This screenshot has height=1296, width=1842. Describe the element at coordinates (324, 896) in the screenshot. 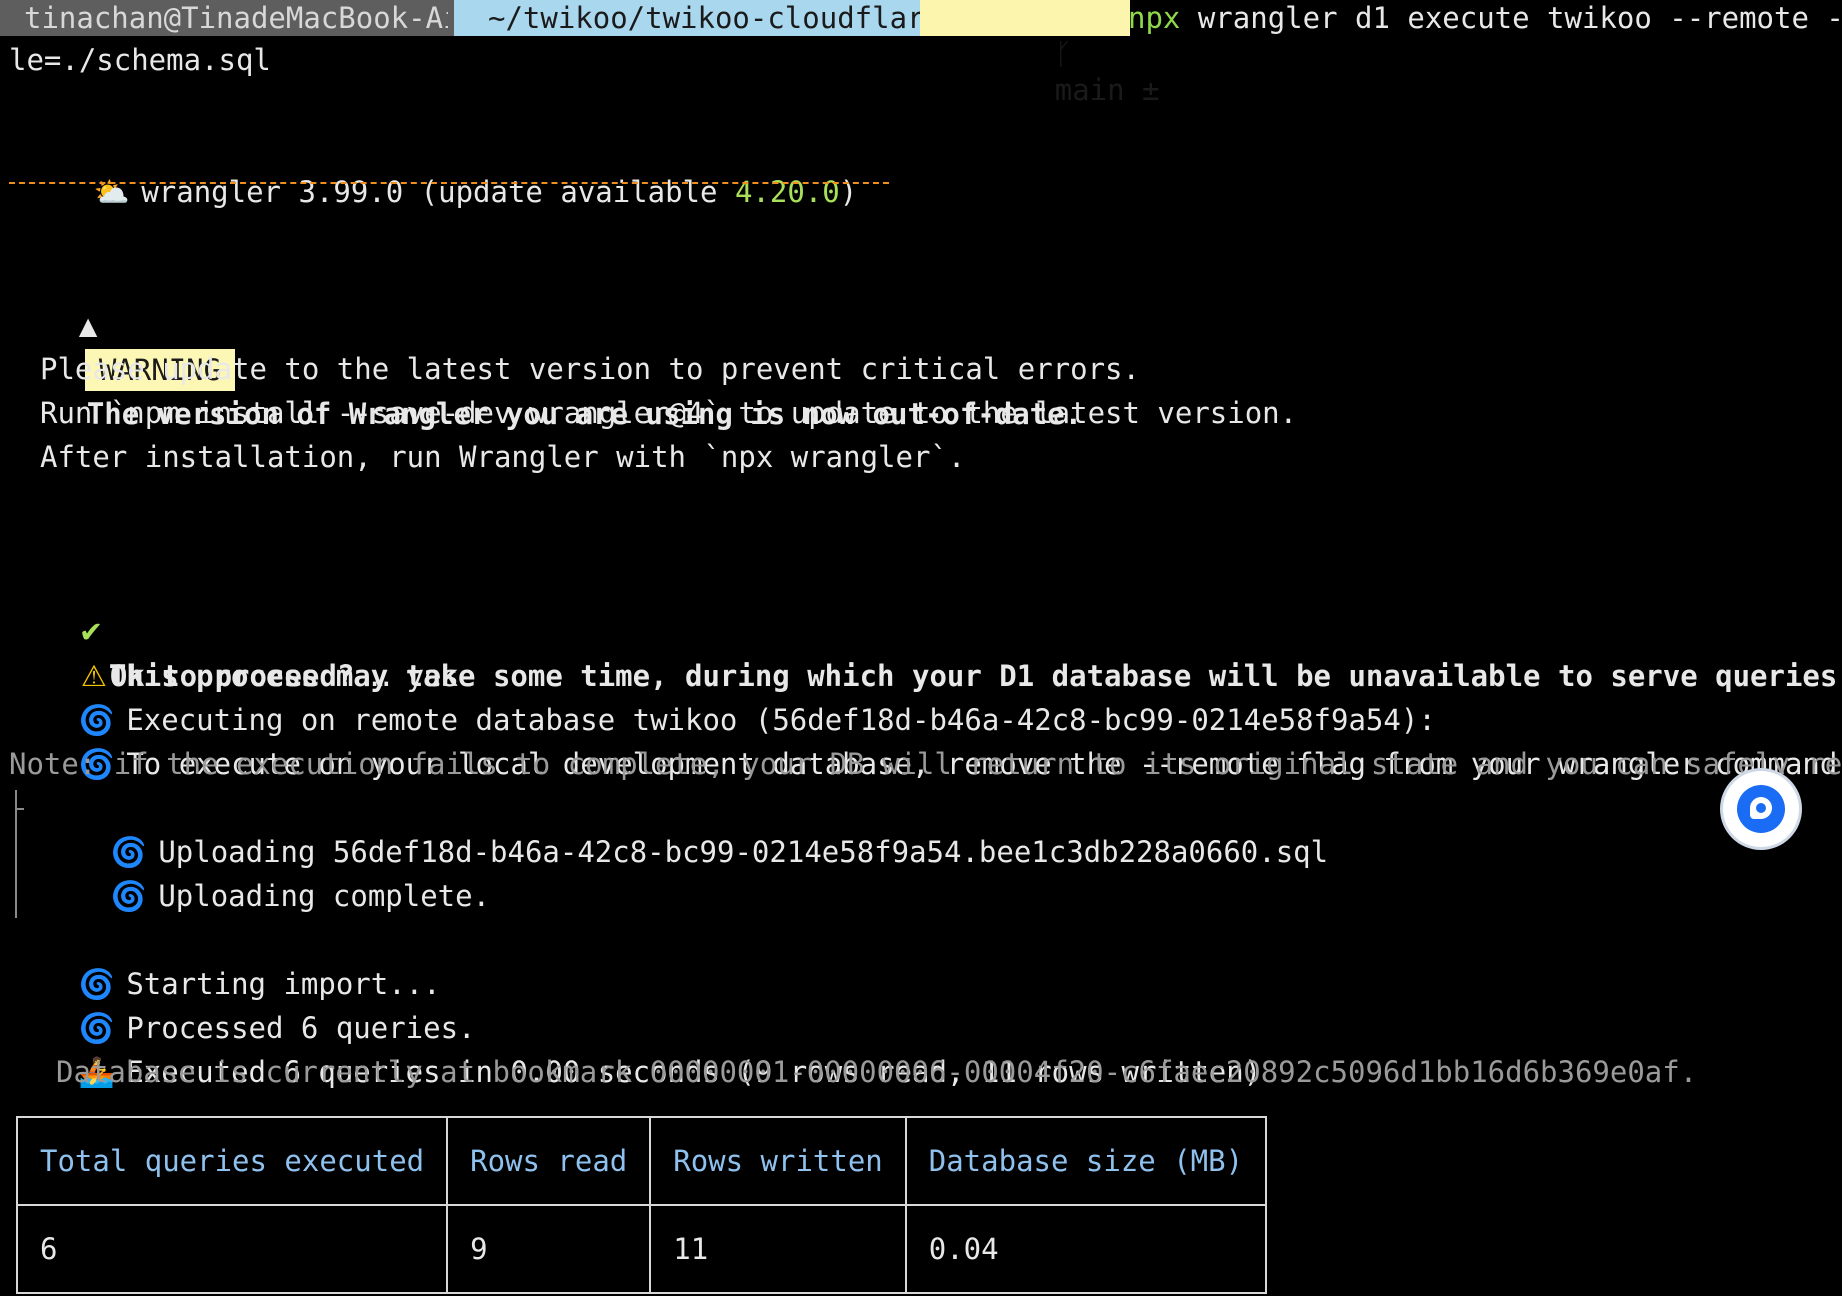

I see `log-upload-complete: Uploading complete.` at that location.